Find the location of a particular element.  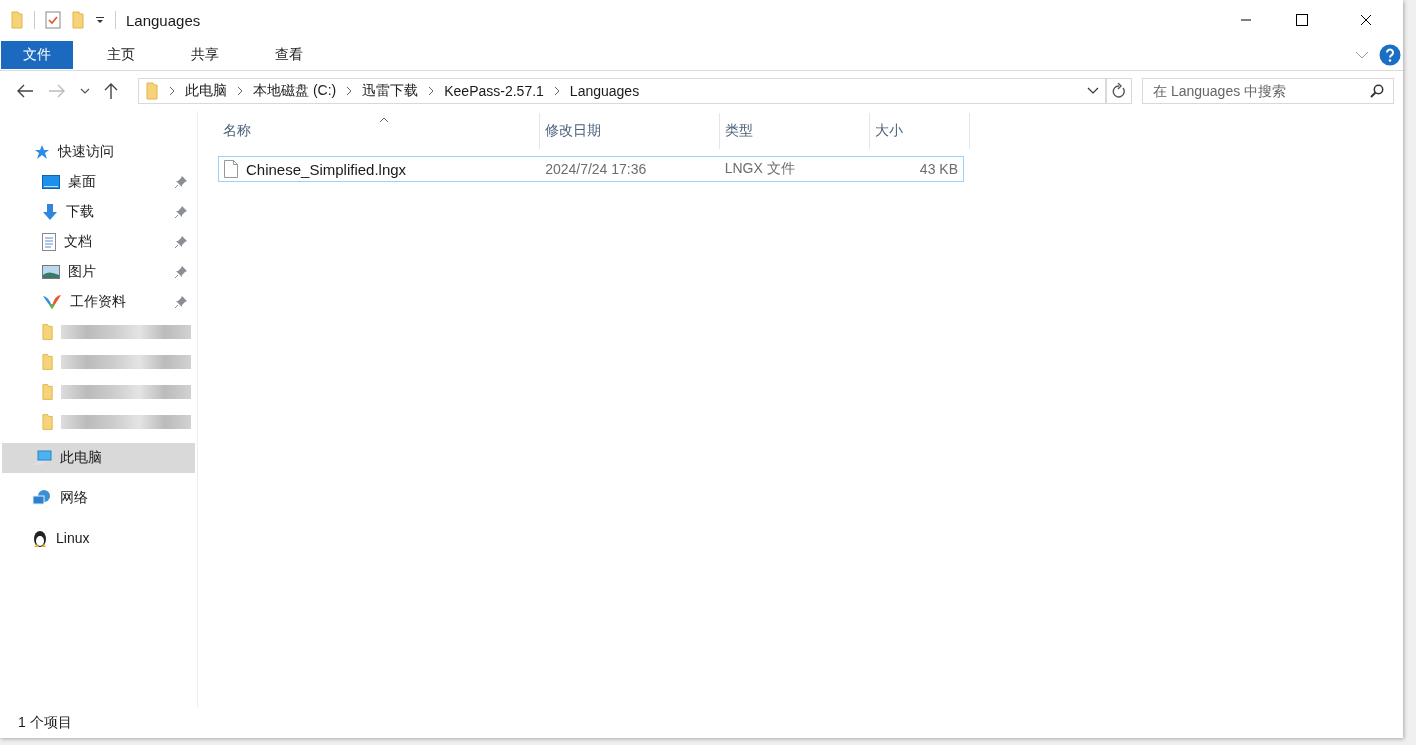

sidebar-item: 下载 is located at coordinates (98, 212).